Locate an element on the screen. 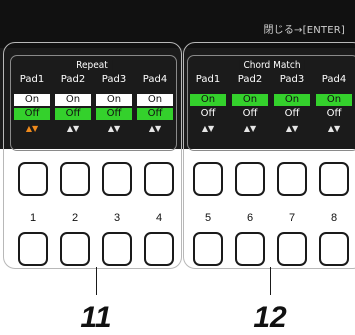 The height and width of the screenshot is (335, 355). button-number-8: 8 is located at coordinates (334, 218).